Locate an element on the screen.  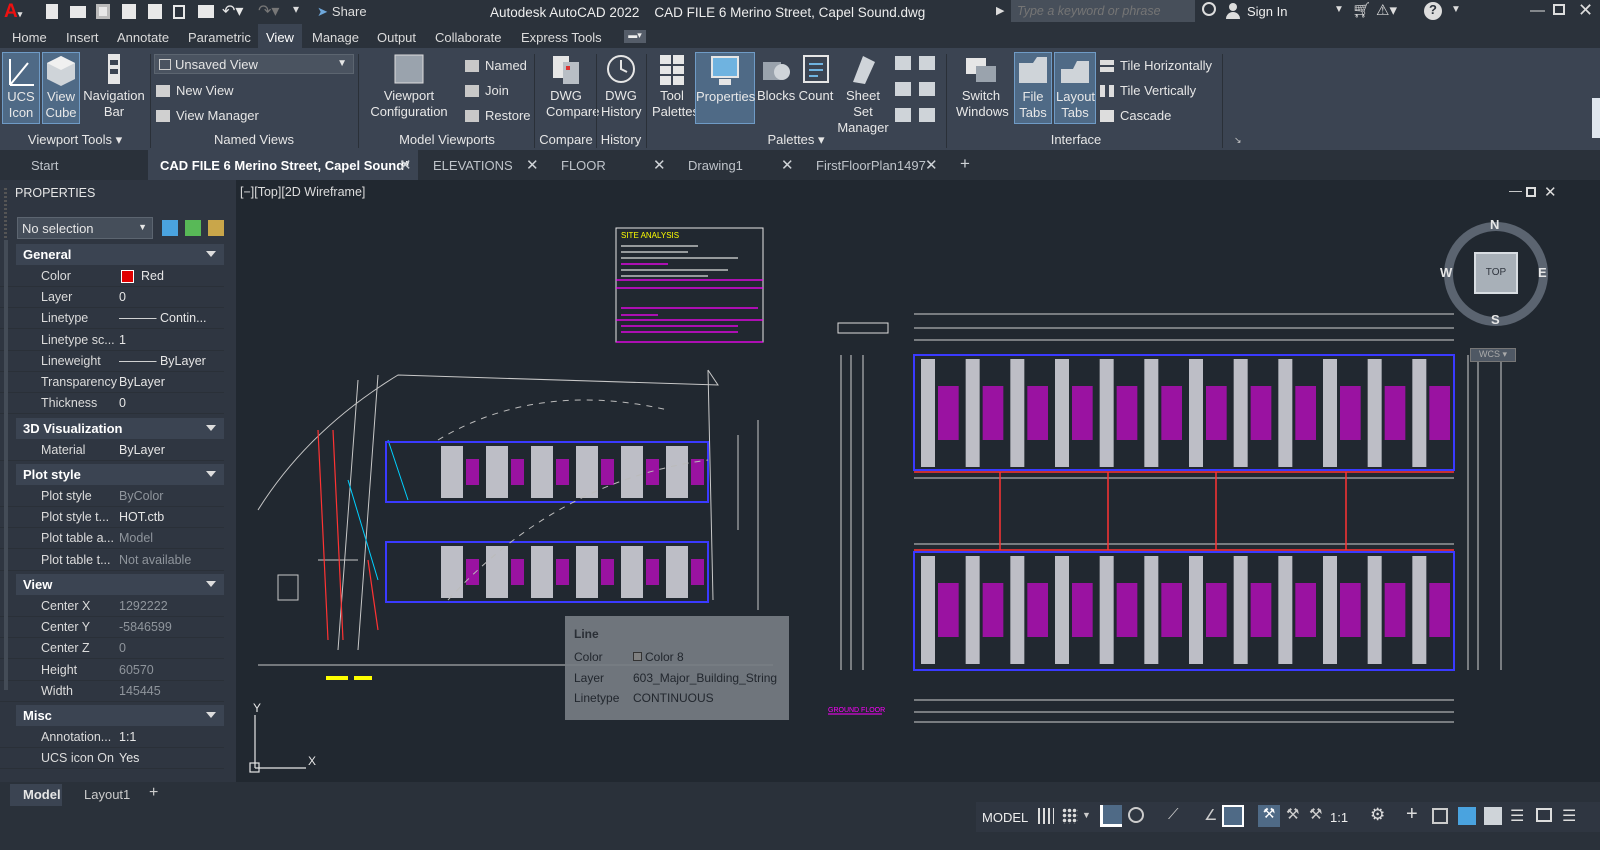
section-plot: Plot style is located at coordinates (120, 474).